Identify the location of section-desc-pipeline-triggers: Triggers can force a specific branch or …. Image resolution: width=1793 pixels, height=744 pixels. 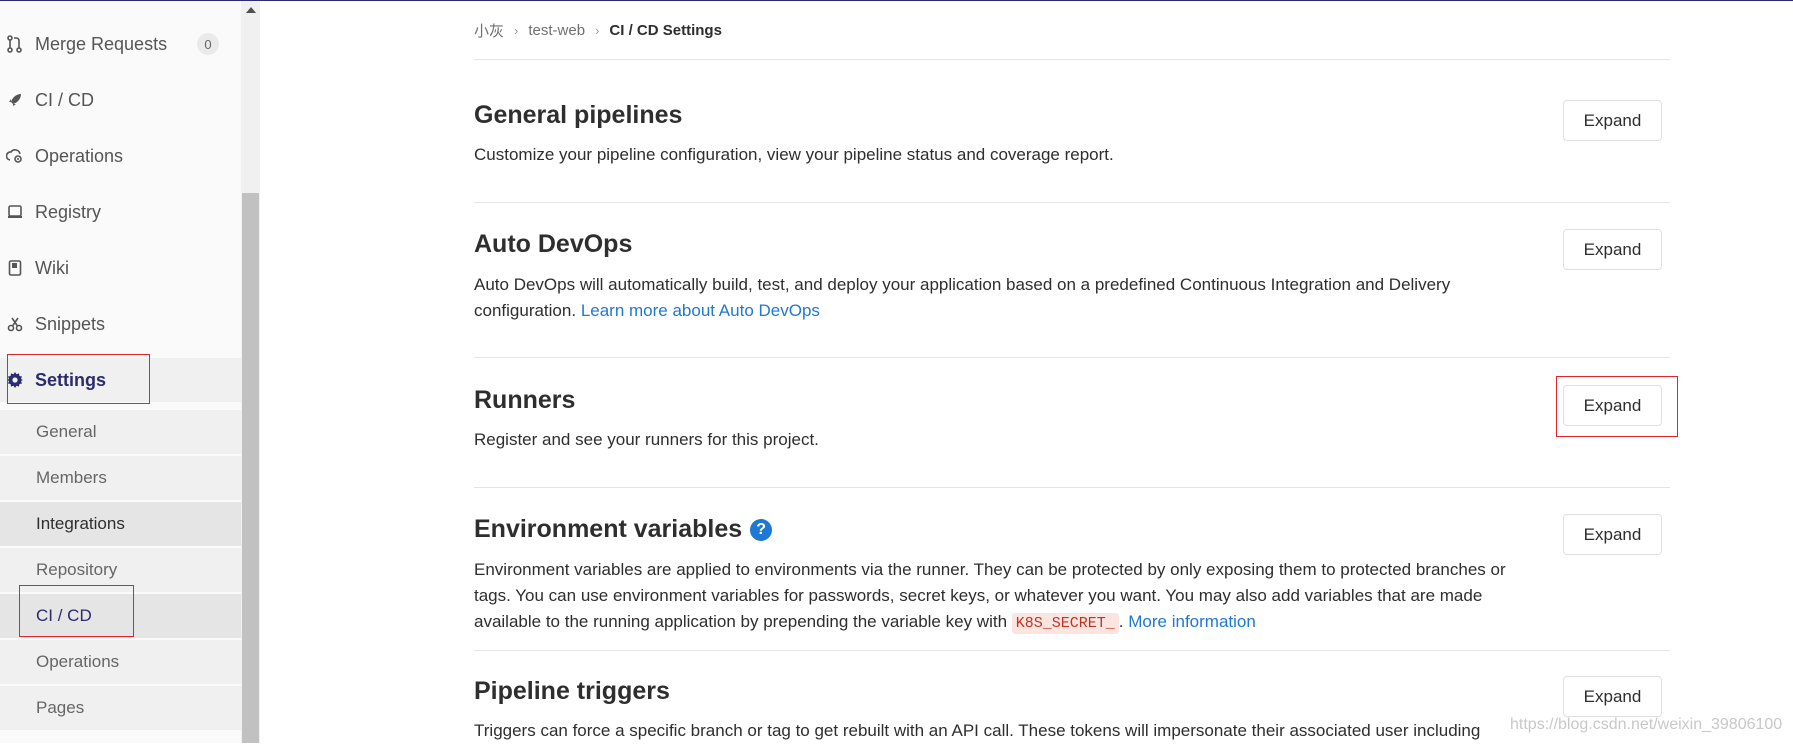
(977, 730).